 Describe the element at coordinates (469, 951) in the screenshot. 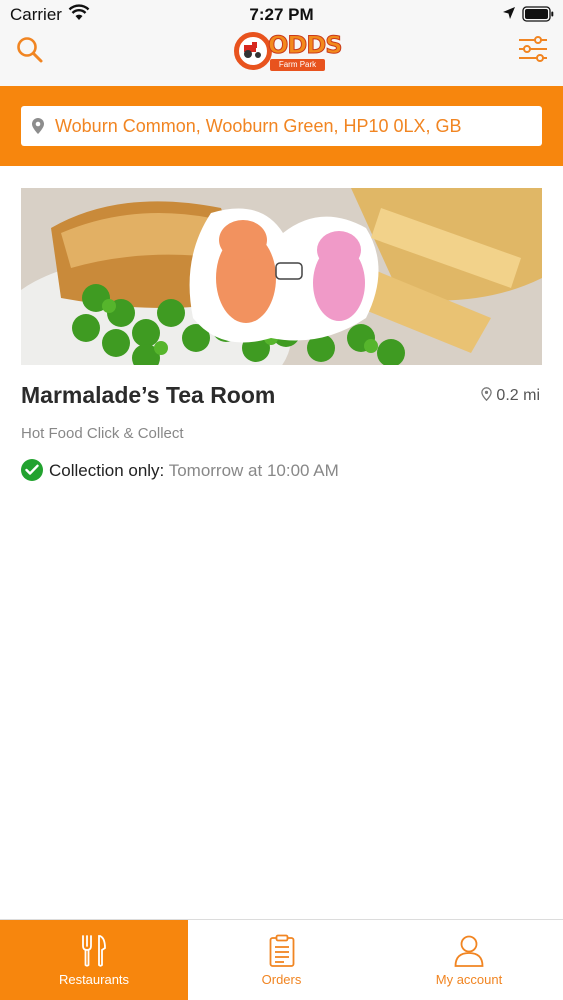

I see `user-icon` at that location.